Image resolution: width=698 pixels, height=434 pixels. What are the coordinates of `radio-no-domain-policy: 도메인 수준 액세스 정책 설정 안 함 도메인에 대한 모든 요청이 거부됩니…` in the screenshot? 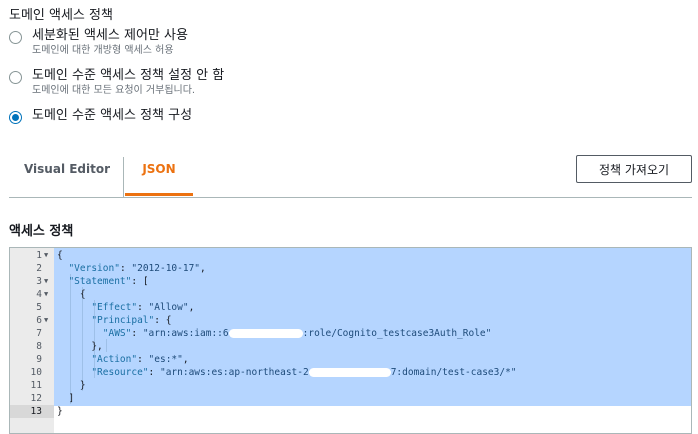 It's located at (116, 83).